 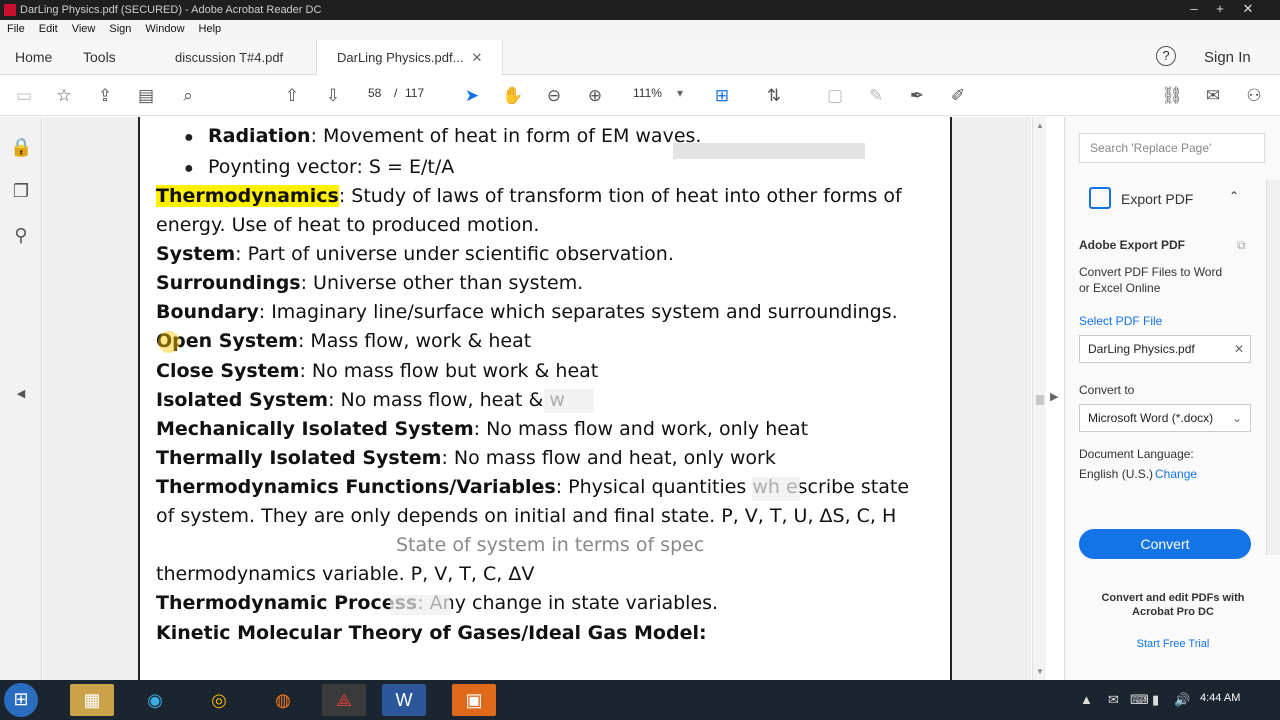 I want to click on email-icon: ✉, so click(x=1213, y=96).